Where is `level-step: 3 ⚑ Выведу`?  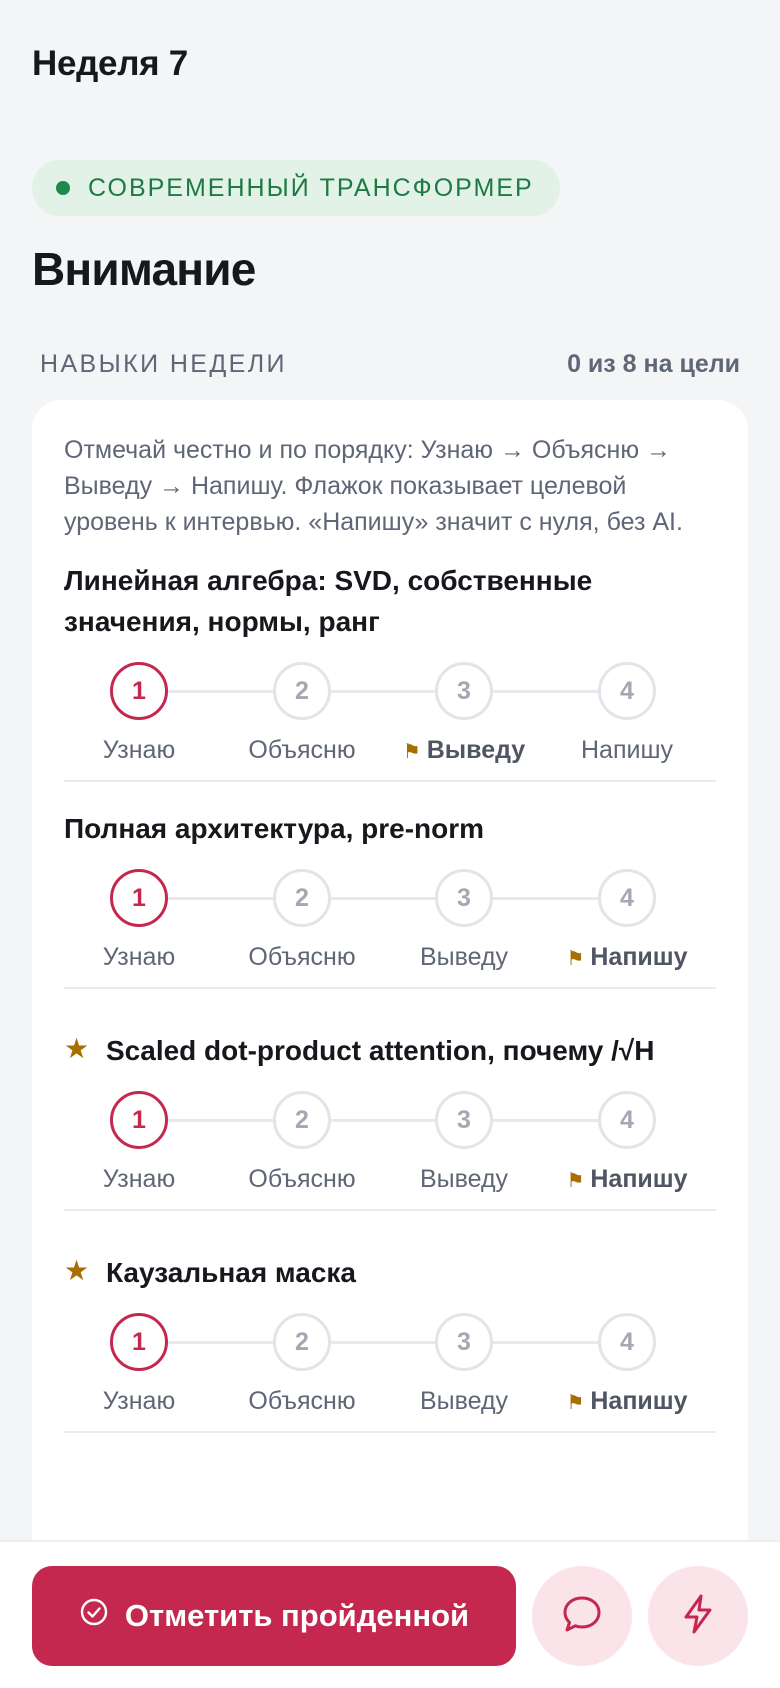 level-step: 3 ⚑ Выведу is located at coordinates (464, 713).